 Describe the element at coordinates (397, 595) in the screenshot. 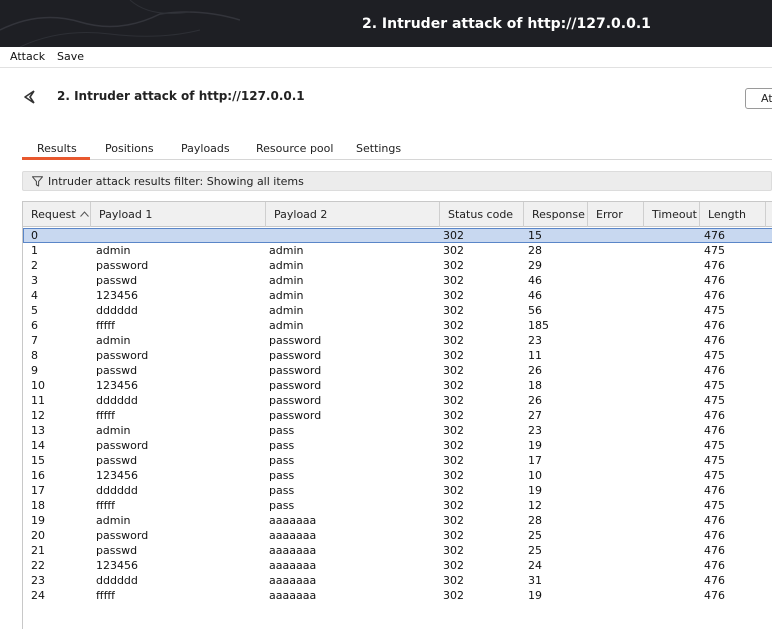

I see `table-row: 24 fffff aaaaaaa 302 19 476` at that location.